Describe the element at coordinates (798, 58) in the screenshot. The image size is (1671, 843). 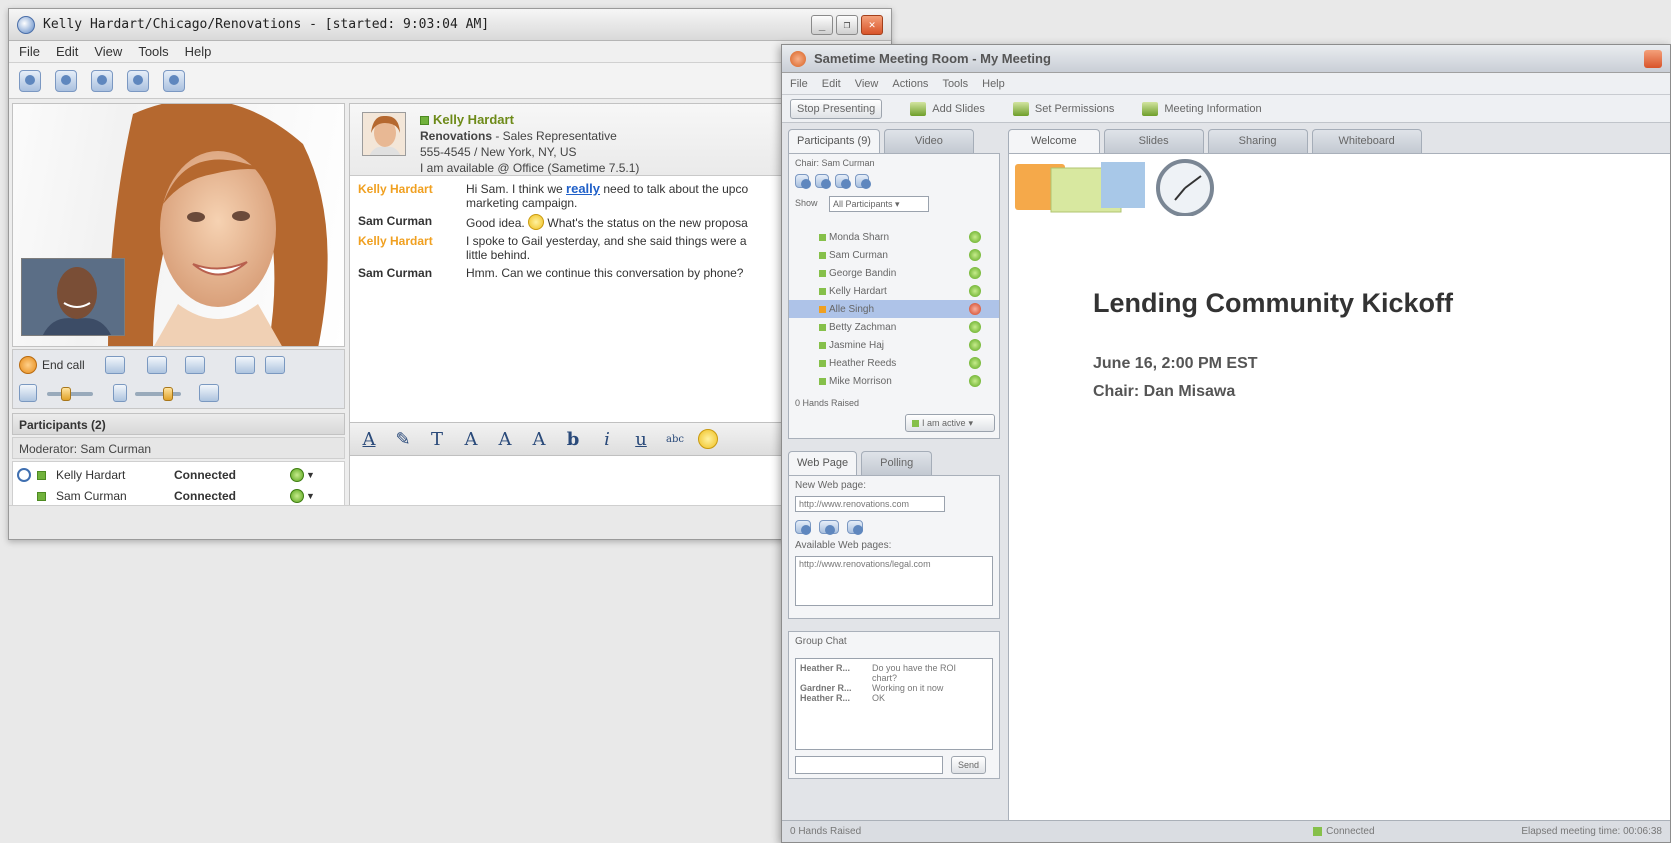
I see `sametime-logo-icon` at that location.